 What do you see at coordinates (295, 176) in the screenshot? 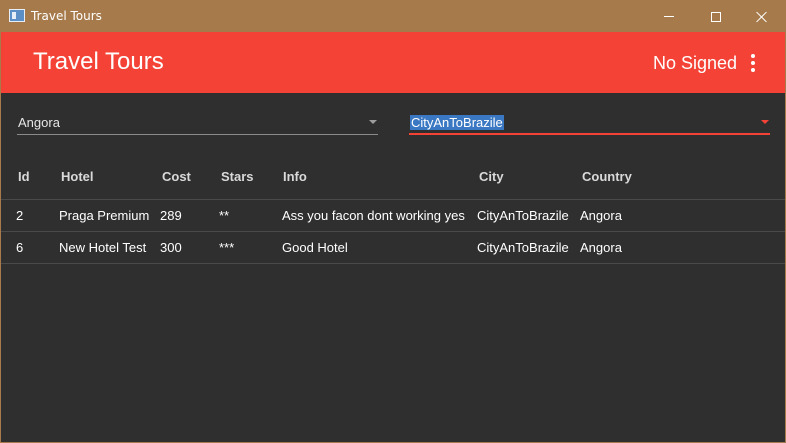
I see `column-header-info: Info` at bounding box center [295, 176].